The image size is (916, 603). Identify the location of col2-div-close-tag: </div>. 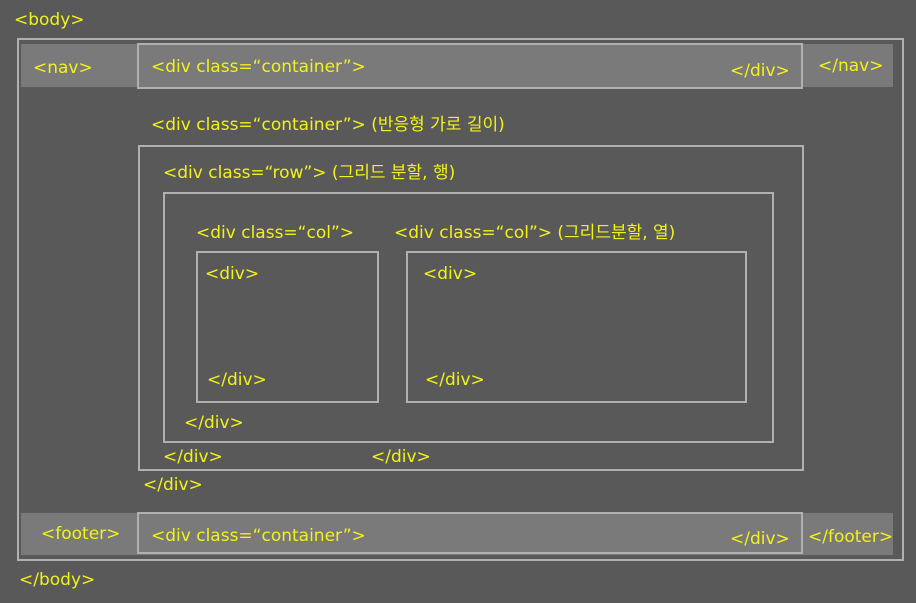
(455, 380).